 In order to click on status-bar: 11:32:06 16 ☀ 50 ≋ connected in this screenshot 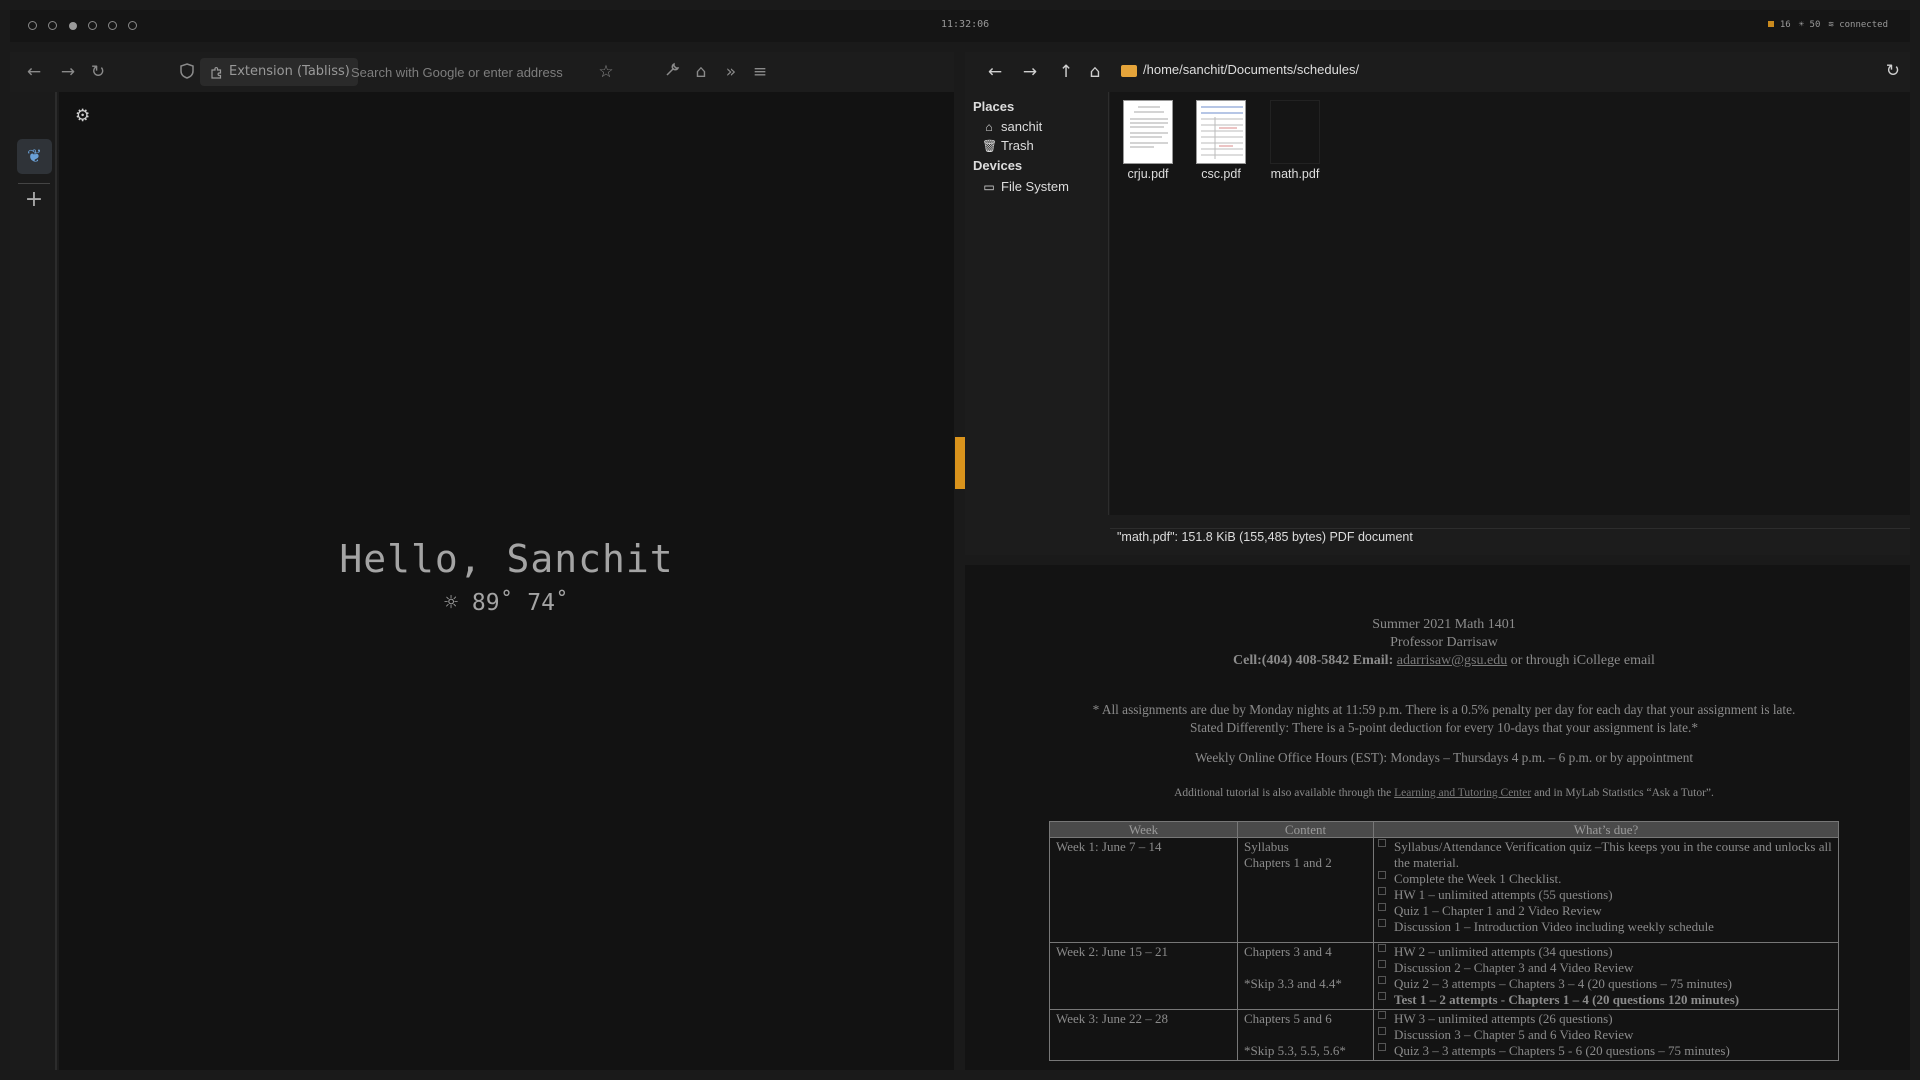, I will do `click(960, 26)`.